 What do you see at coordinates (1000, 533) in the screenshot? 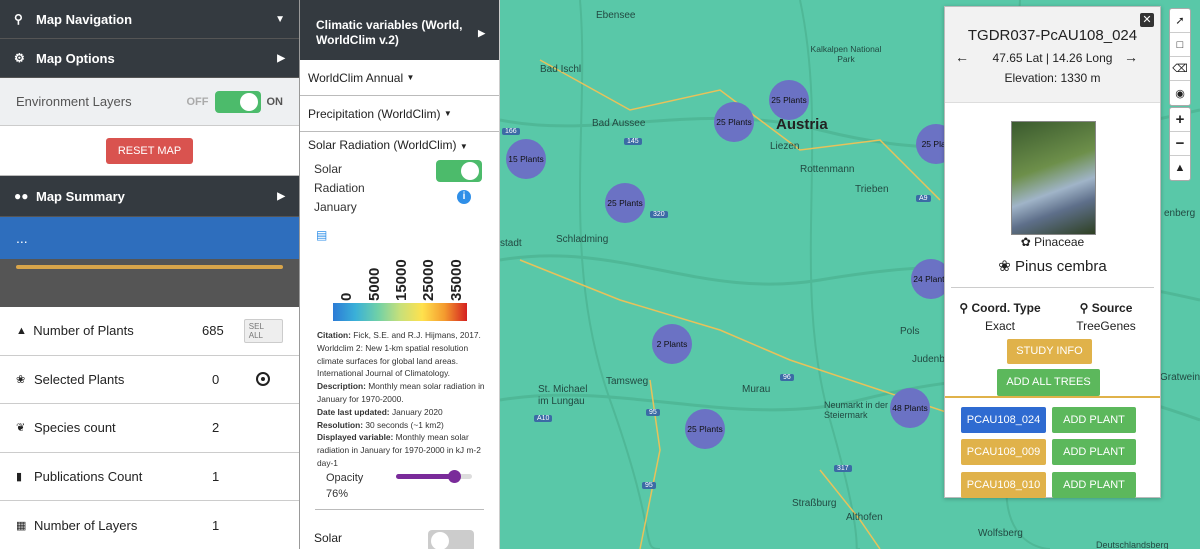
I see `place-label: Wolfsberg` at bounding box center [1000, 533].